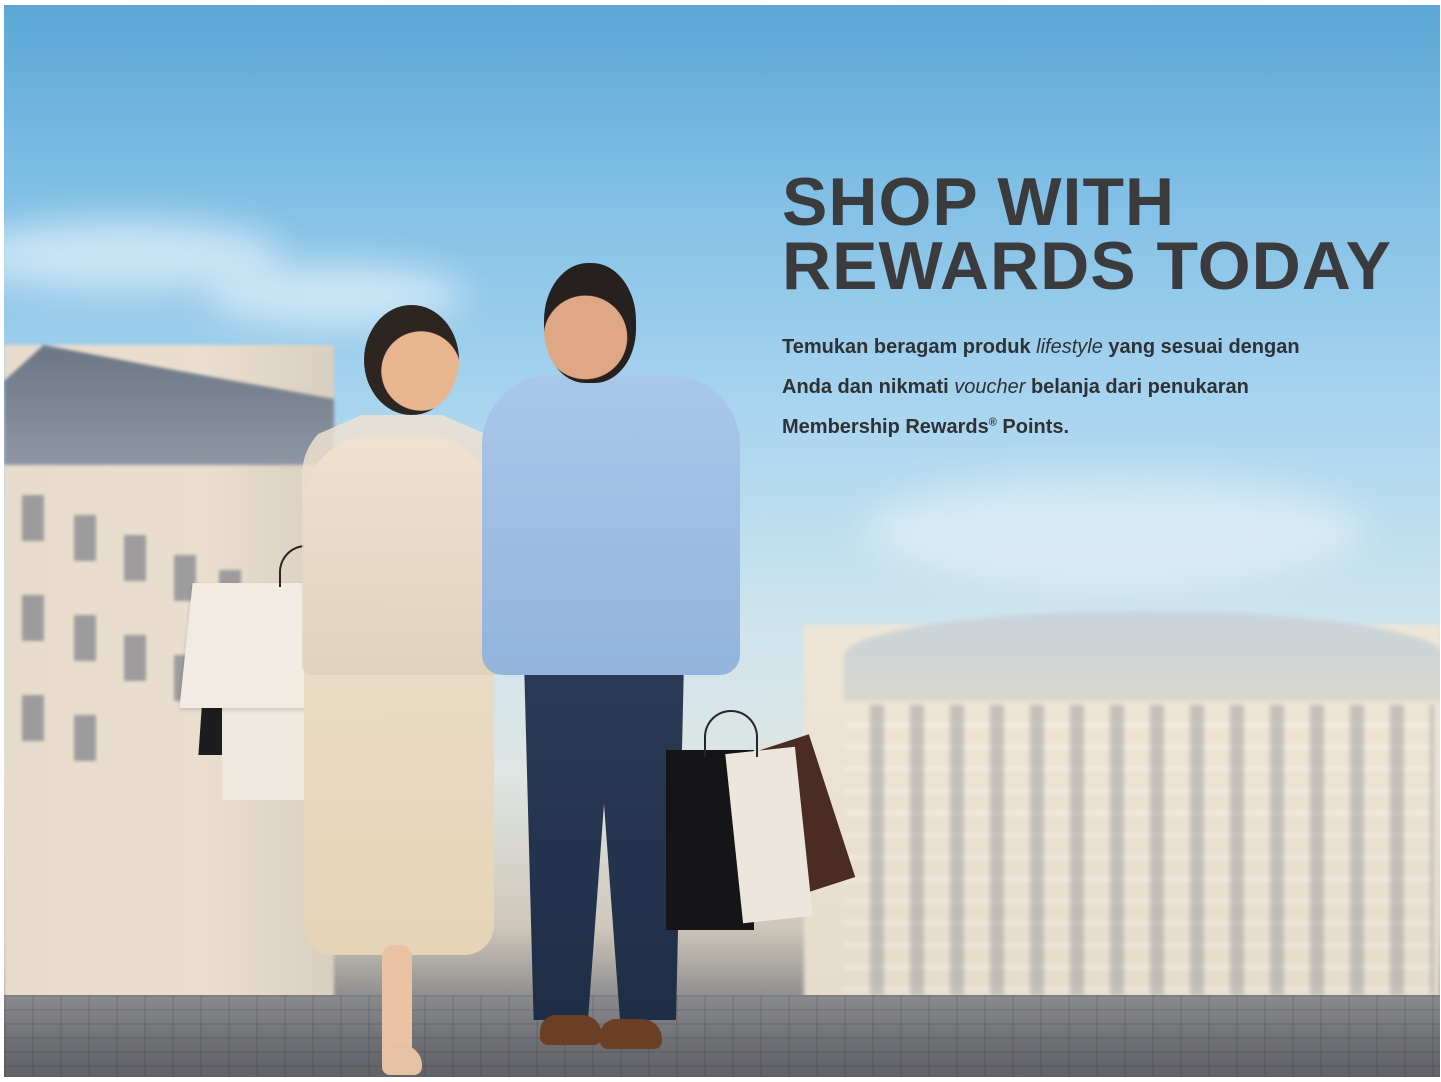 This screenshot has height=1082, width=1441. Describe the element at coordinates (990, 387) in the screenshot. I see `description-emphasis-voucher: voucher` at that location.